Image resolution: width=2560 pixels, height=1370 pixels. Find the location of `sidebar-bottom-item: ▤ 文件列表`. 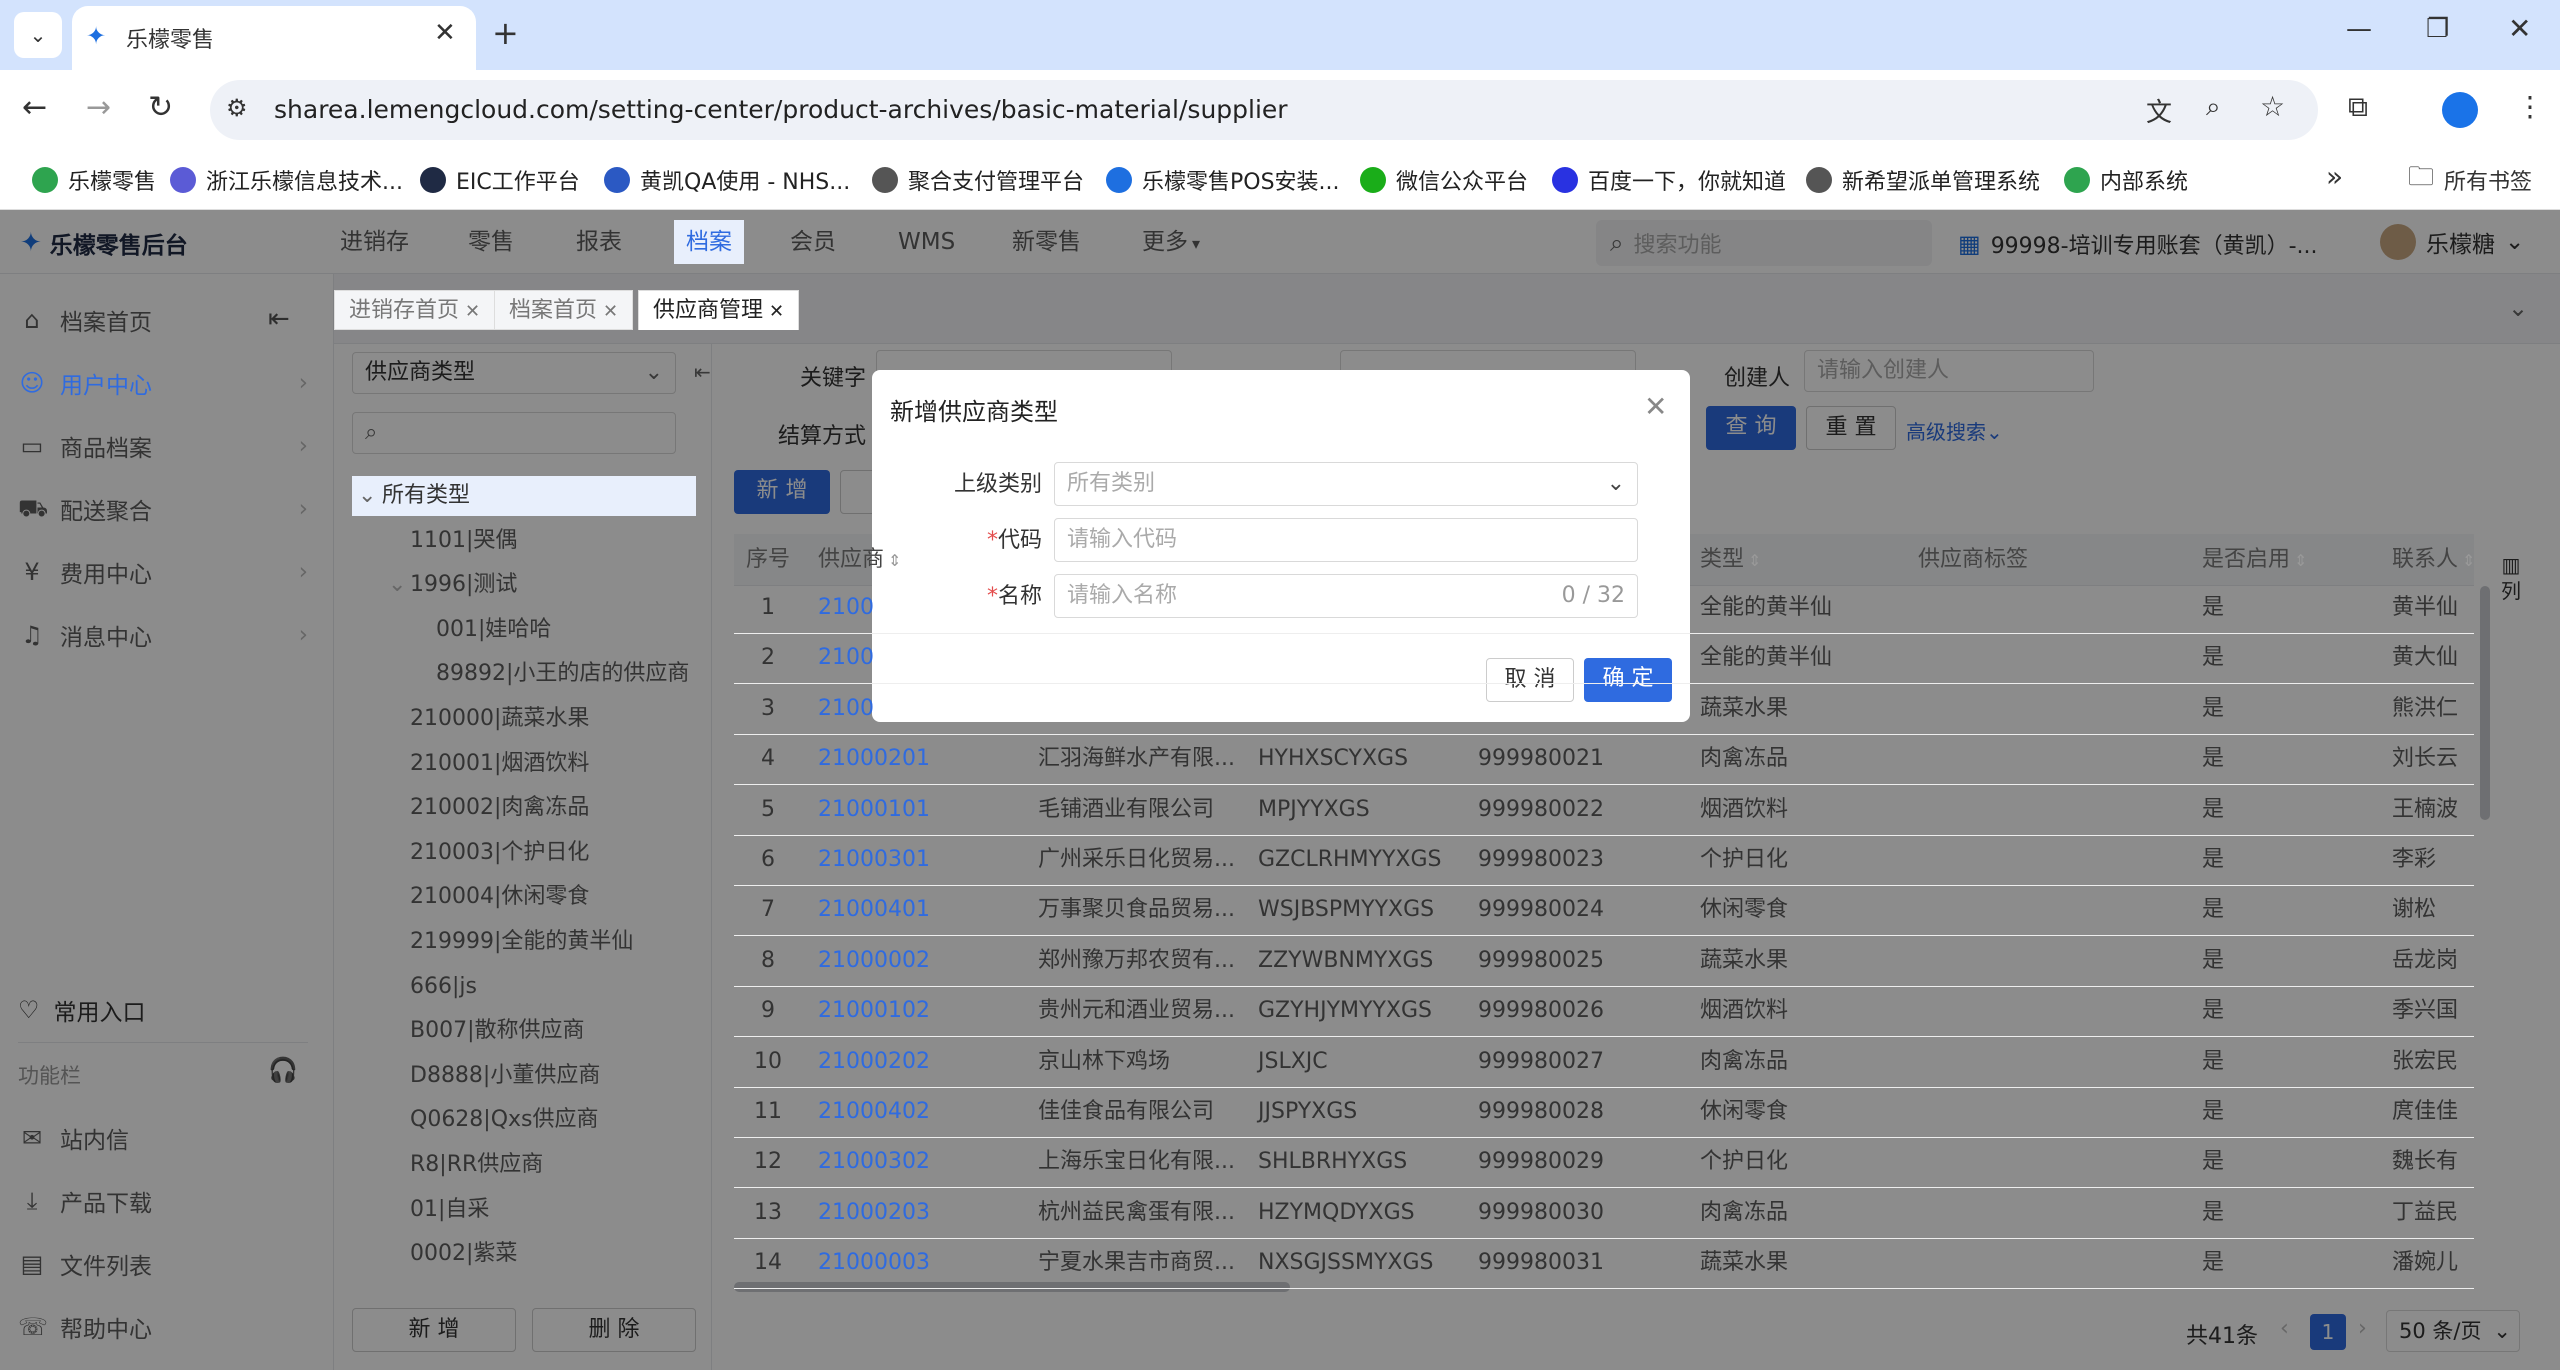

sidebar-bottom-item: ▤ 文件列表 is located at coordinates (163, 1264).